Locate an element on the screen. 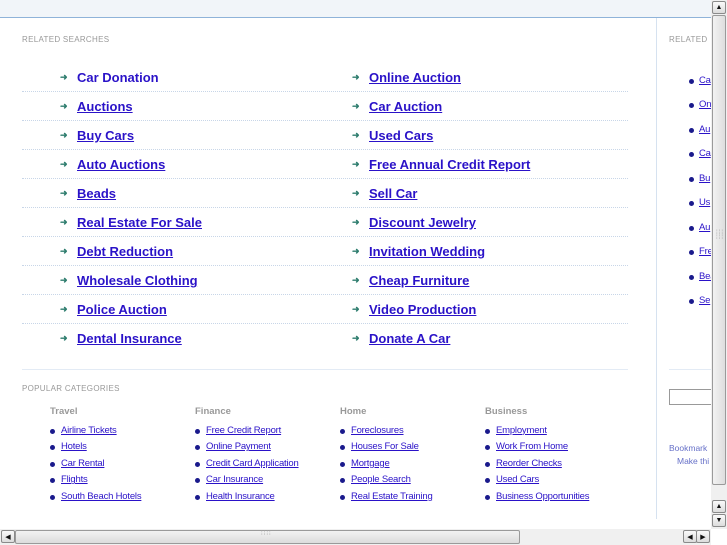 This screenshot has width=727, height=545. sidebar-item: Bu is located at coordinates (700, 178).